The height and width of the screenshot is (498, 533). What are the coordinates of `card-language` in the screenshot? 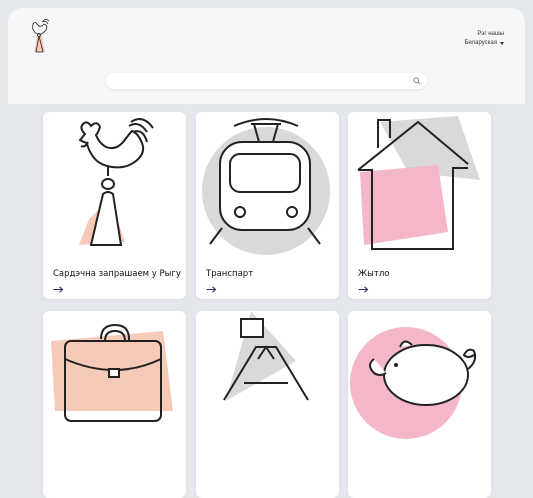 It's located at (267, 404).